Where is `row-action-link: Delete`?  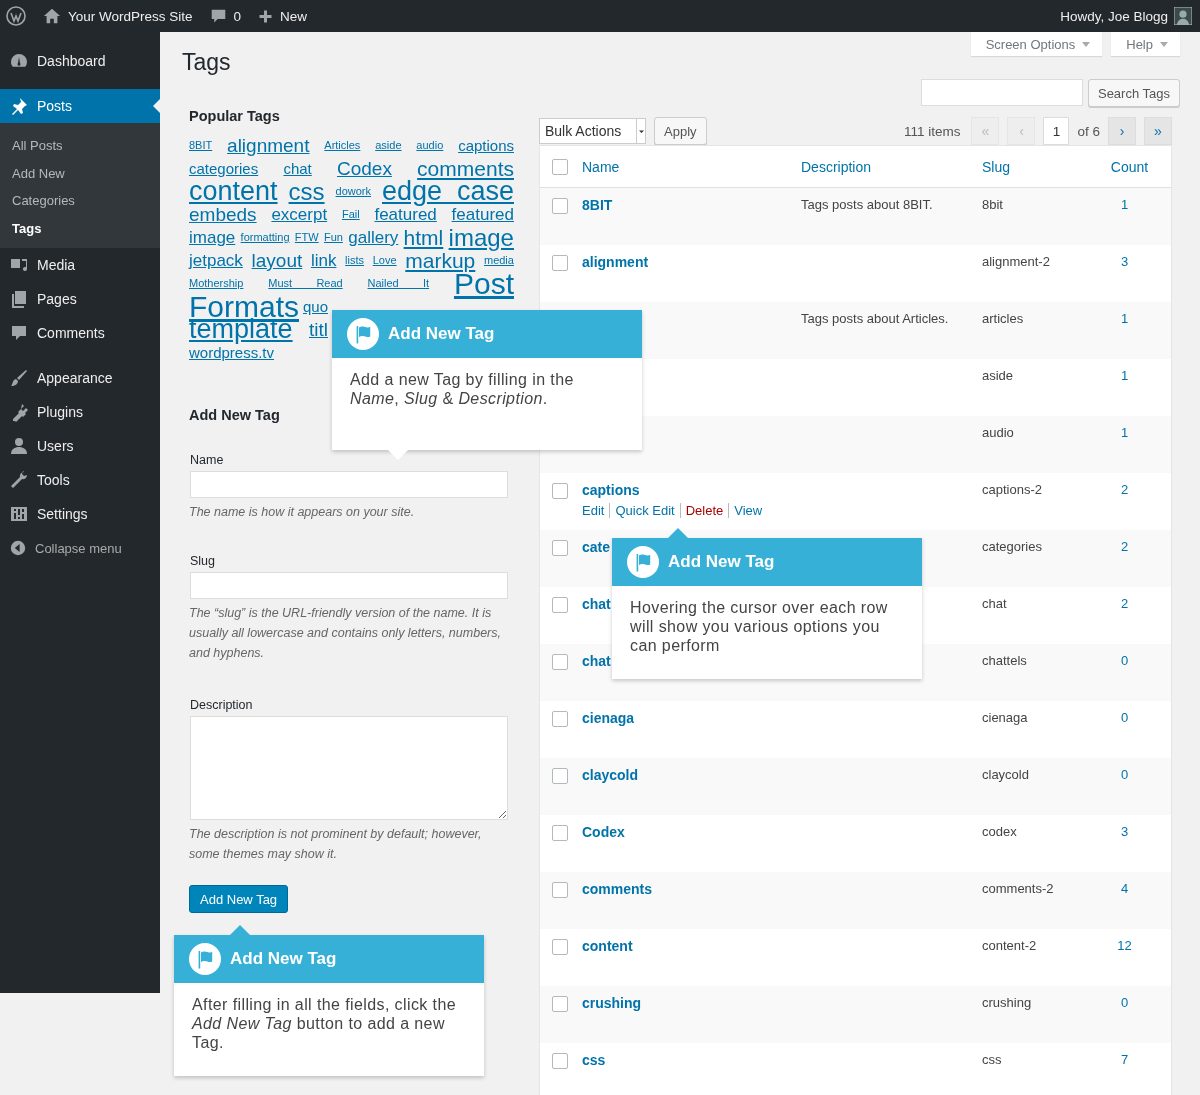 row-action-link: Delete is located at coordinates (701, 510).